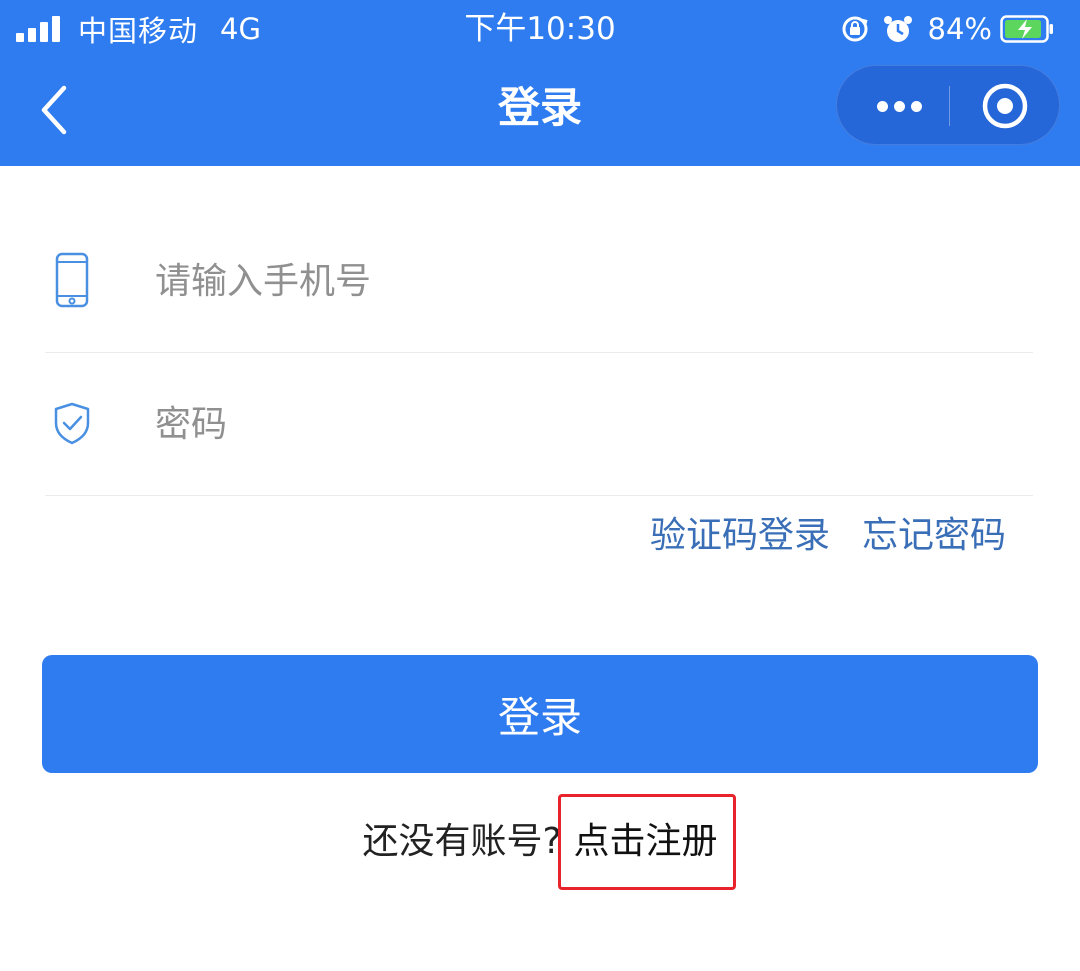 The height and width of the screenshot is (971, 1080). What do you see at coordinates (72, 280) in the screenshot?
I see `mobile-phone-icon` at bounding box center [72, 280].